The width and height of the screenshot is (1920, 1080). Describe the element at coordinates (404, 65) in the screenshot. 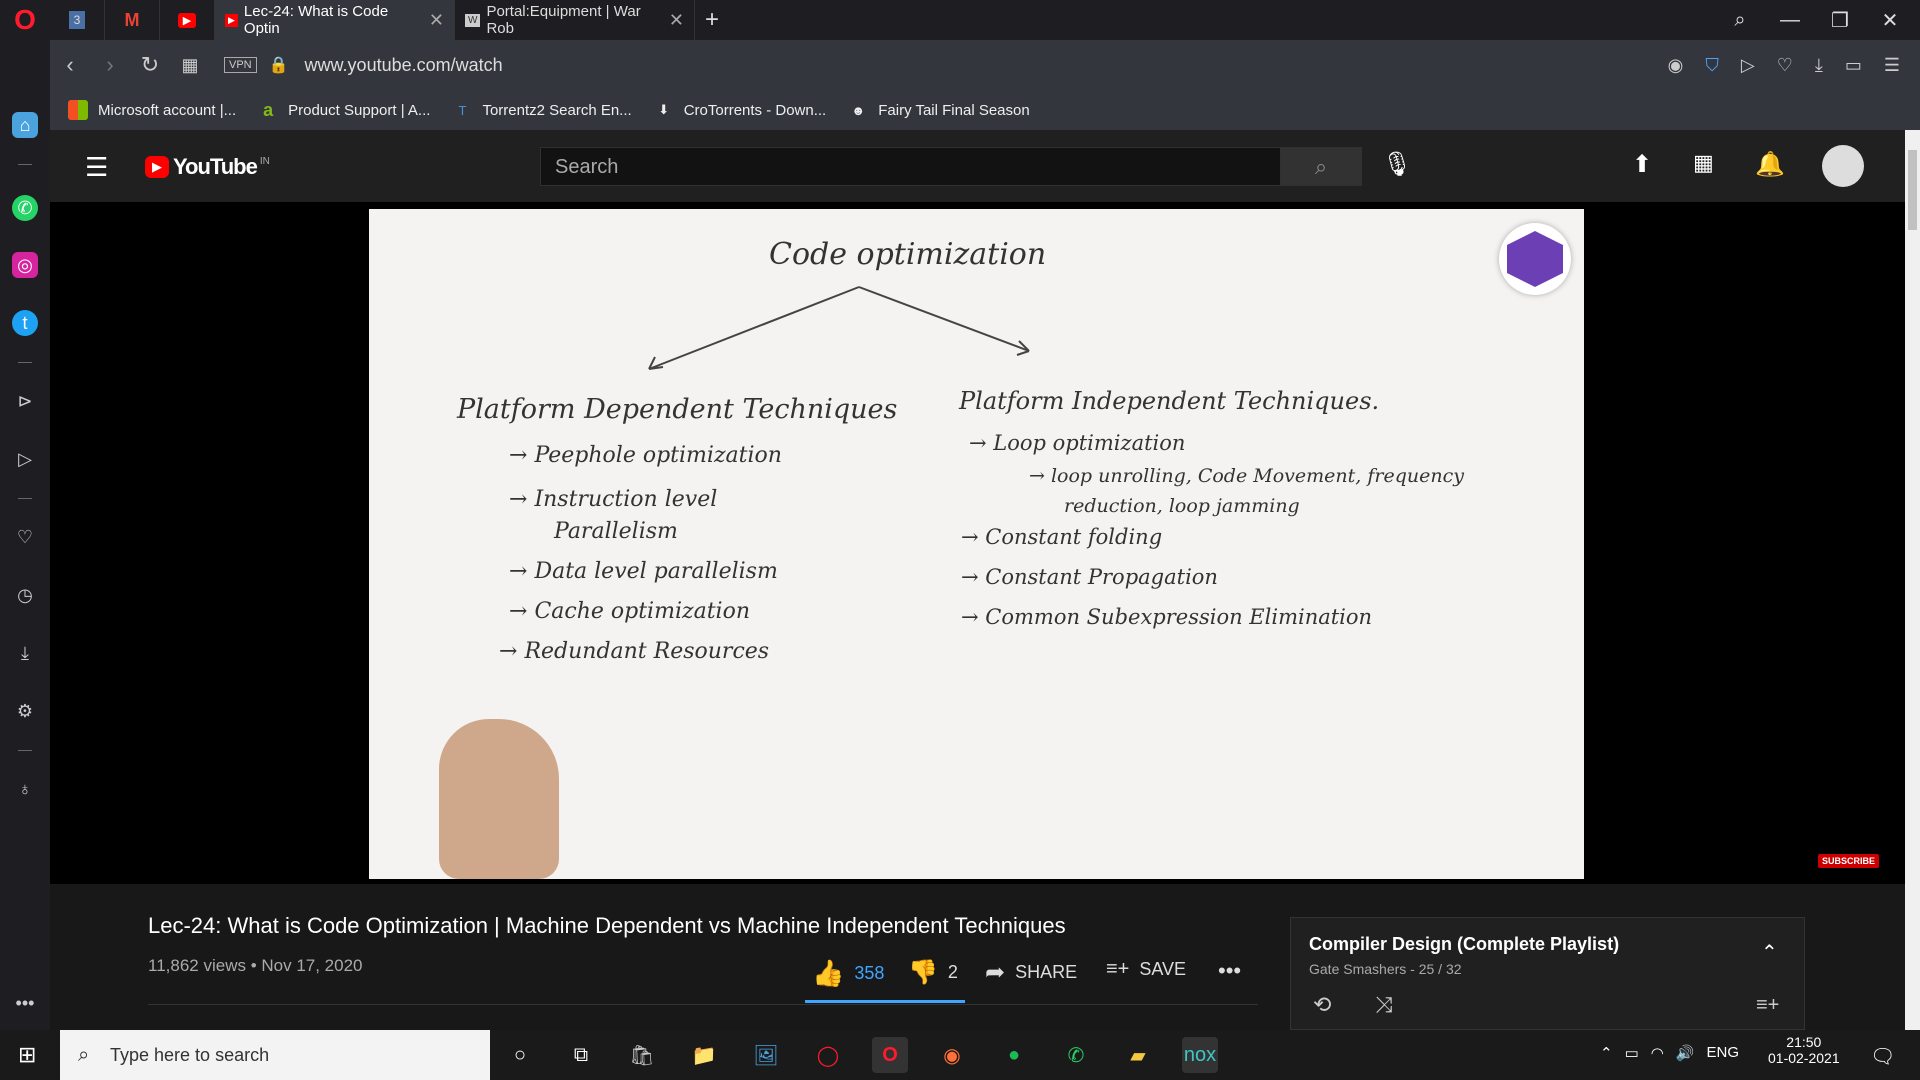

I see `url-field: www.youtube.com/watch` at that location.